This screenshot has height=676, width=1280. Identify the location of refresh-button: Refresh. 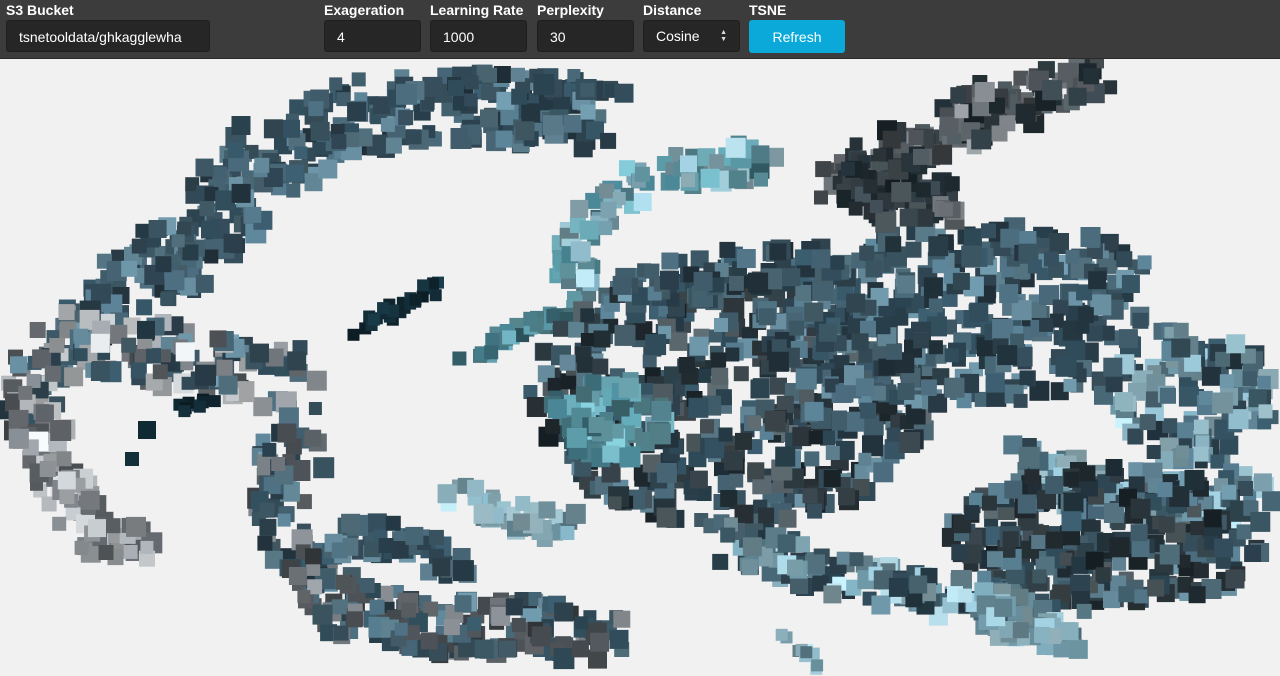
(797, 36).